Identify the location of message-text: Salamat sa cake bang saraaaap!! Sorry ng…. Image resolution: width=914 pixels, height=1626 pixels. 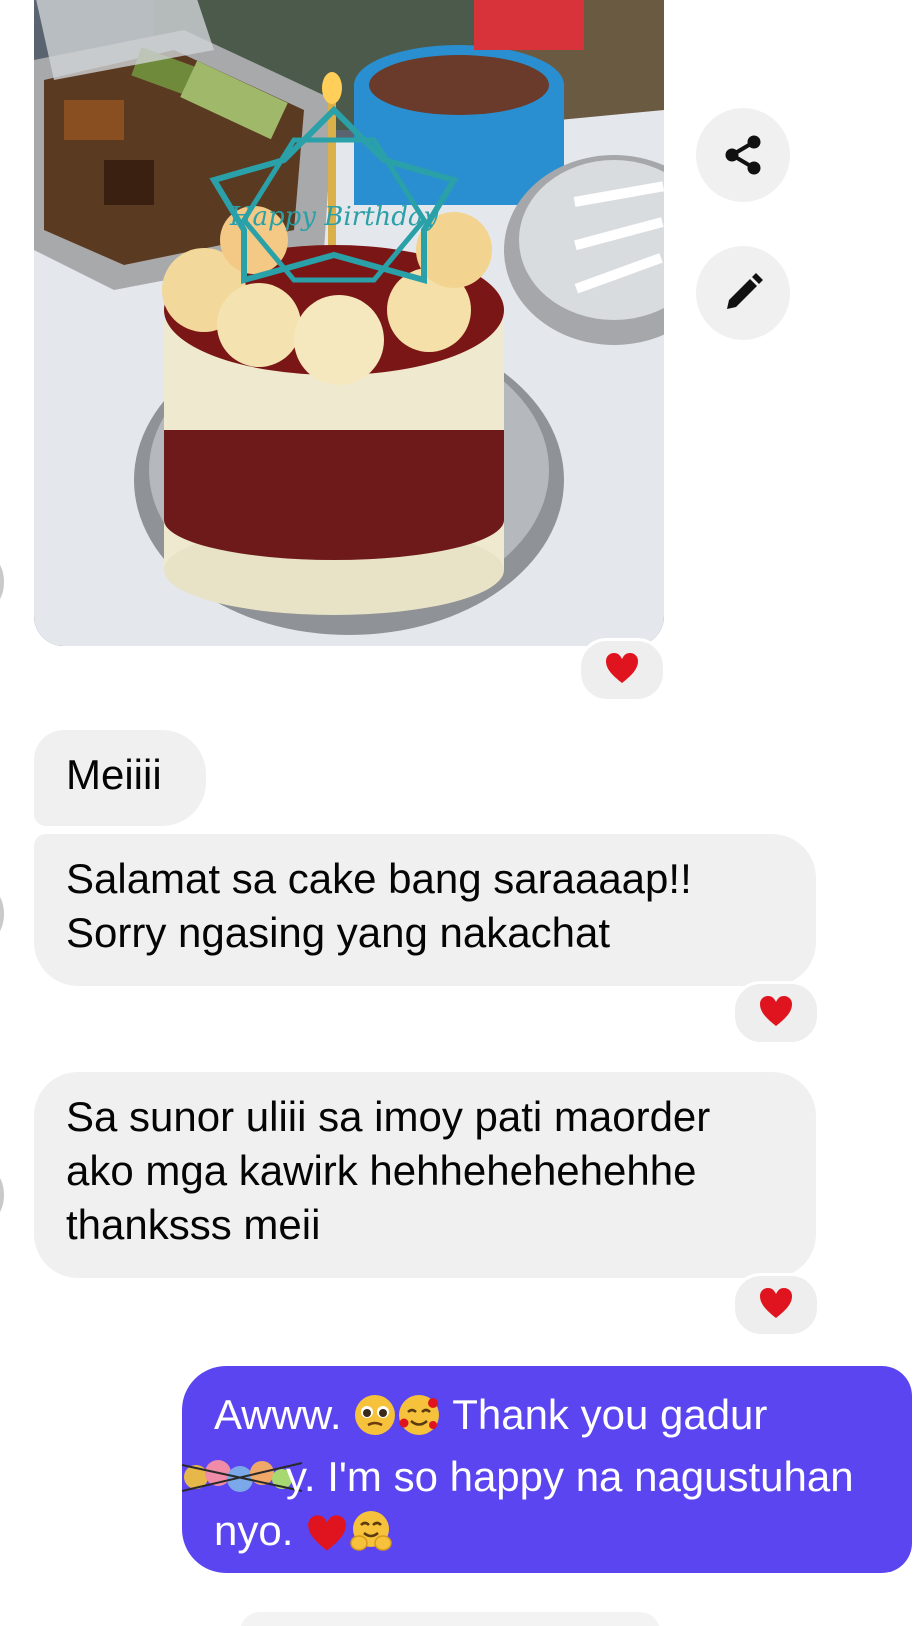
(379, 905).